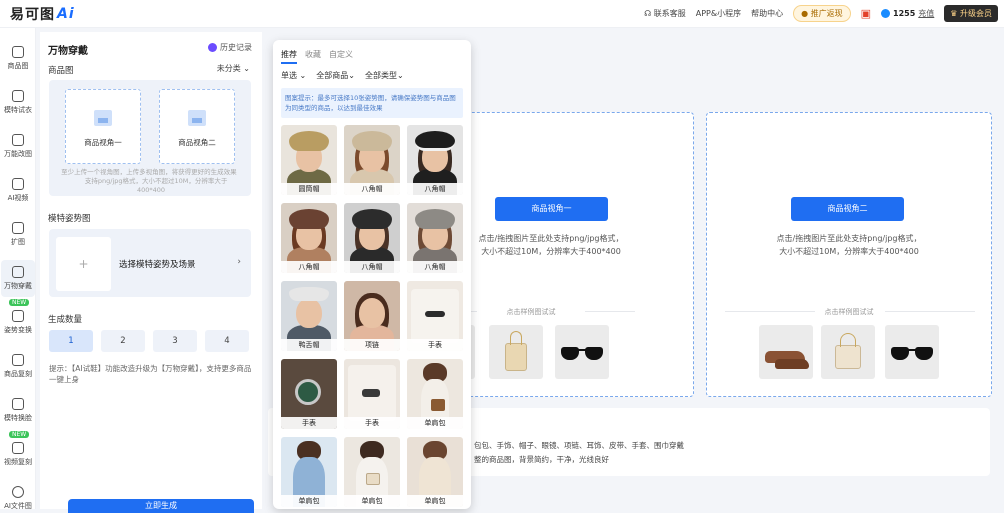 The width and height of the screenshot is (1004, 513). What do you see at coordinates (18, 462) in the screenshot?
I see `nav-label: 视频复刻` at bounding box center [18, 462].